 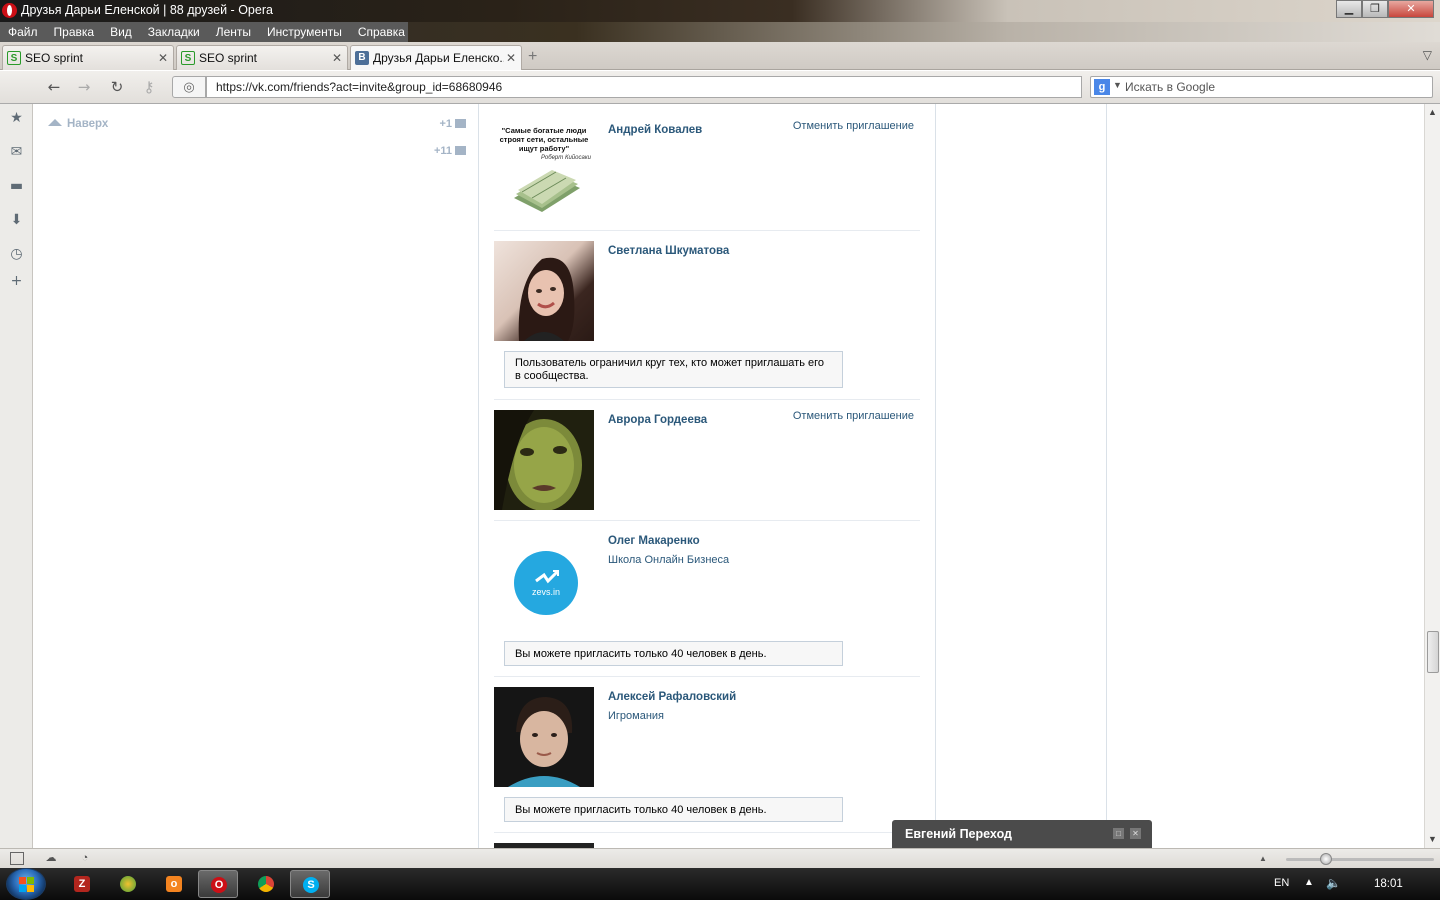 I want to click on key-wand-icon: ⚷, so click(x=149, y=87).